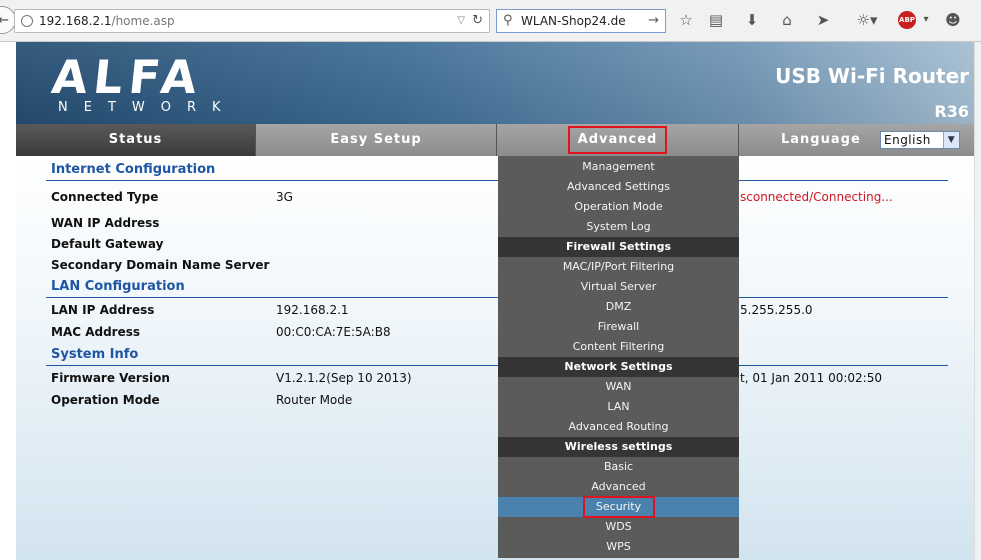 Image resolution: width=981 pixels, height=560 pixels. Describe the element at coordinates (653, 21) in the screenshot. I see `search-go-icon: →` at that location.